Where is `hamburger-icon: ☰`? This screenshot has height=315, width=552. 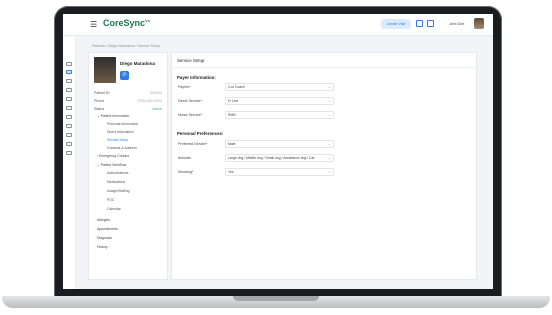 hamburger-icon: ☰ is located at coordinates (93, 24).